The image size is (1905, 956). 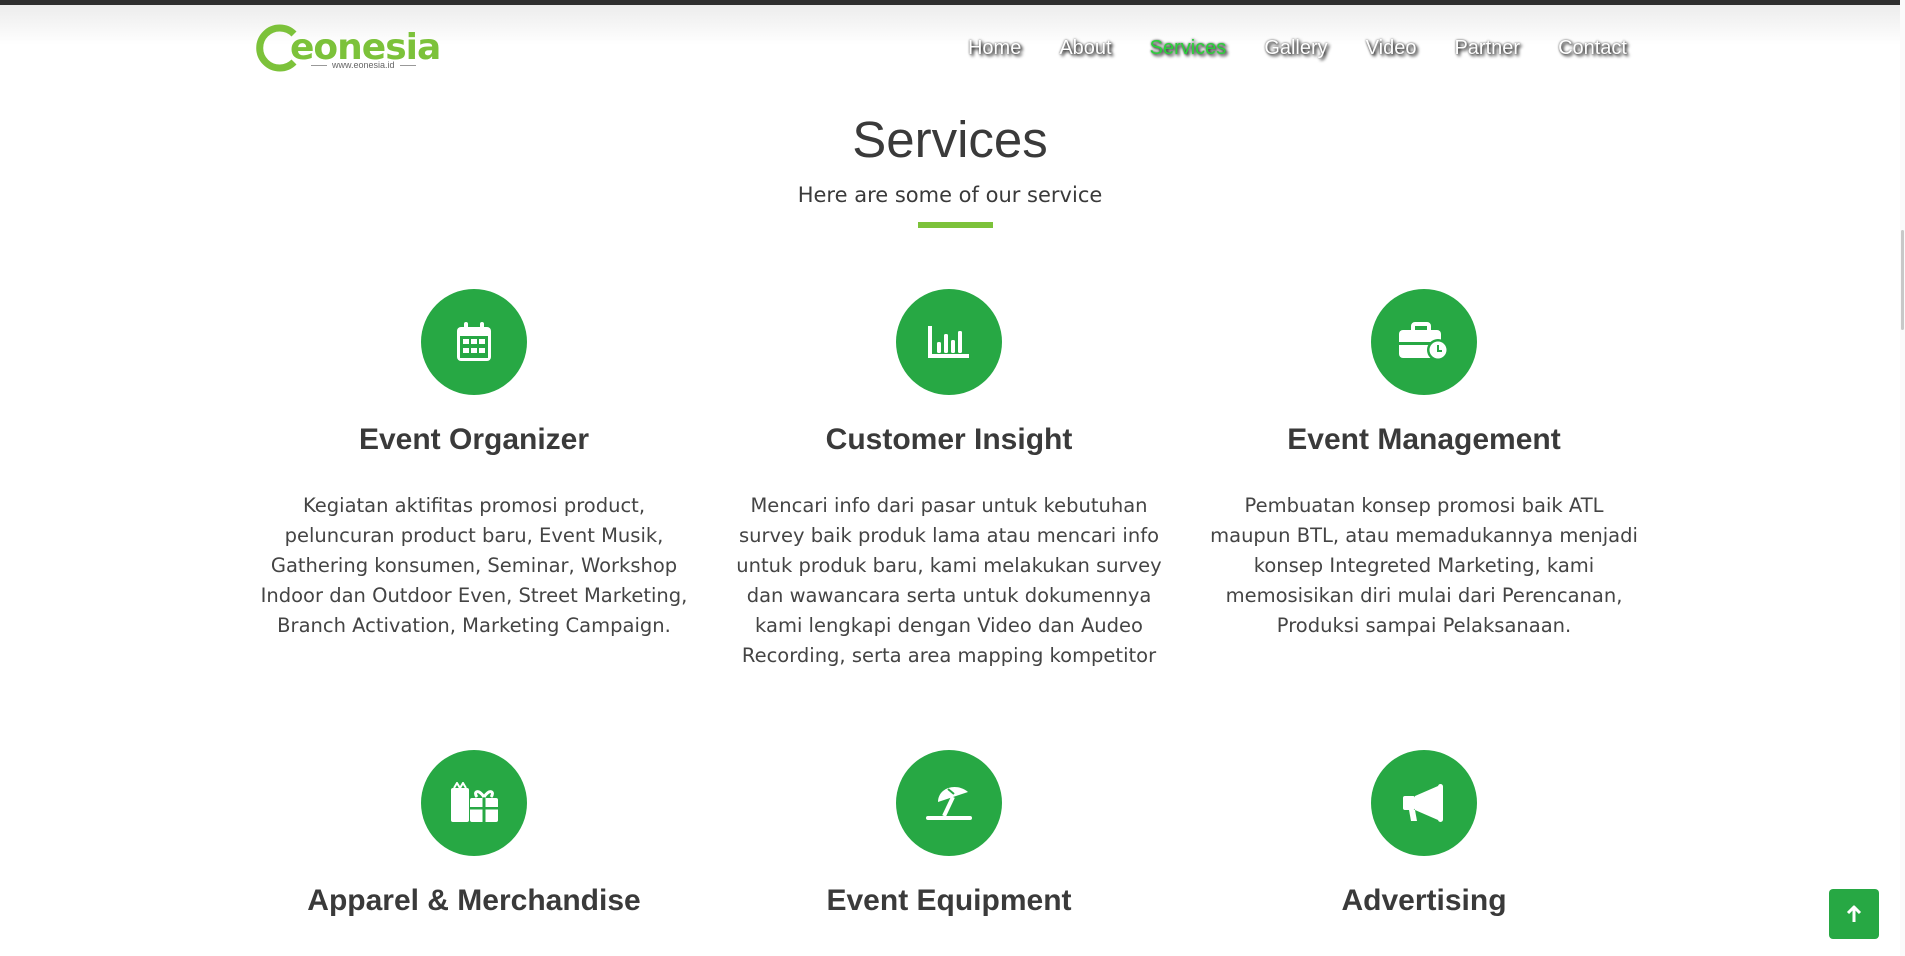 I want to click on nav-about: About, so click(x=1085, y=48).